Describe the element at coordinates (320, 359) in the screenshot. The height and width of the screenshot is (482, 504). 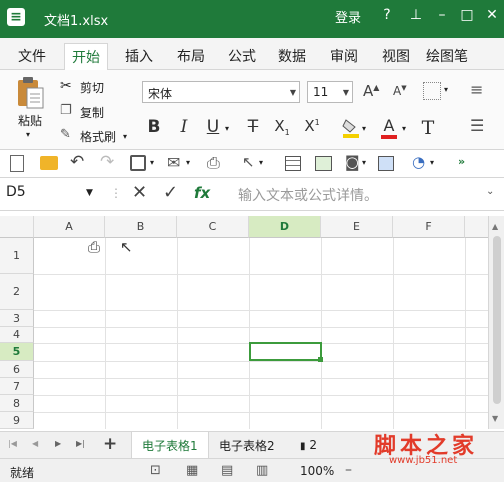
I see `fill-handle` at that location.